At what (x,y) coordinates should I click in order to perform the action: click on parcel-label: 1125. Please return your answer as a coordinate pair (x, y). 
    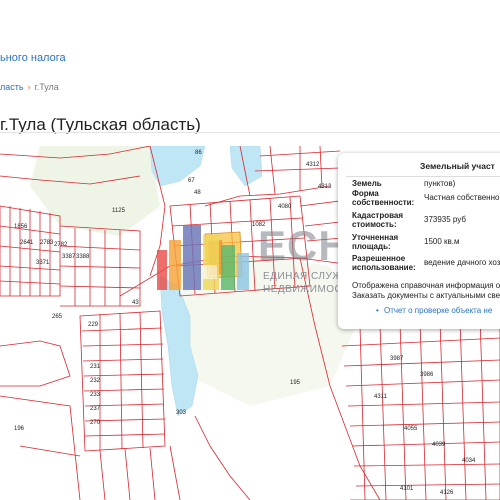
    Looking at the image, I should click on (119, 211).